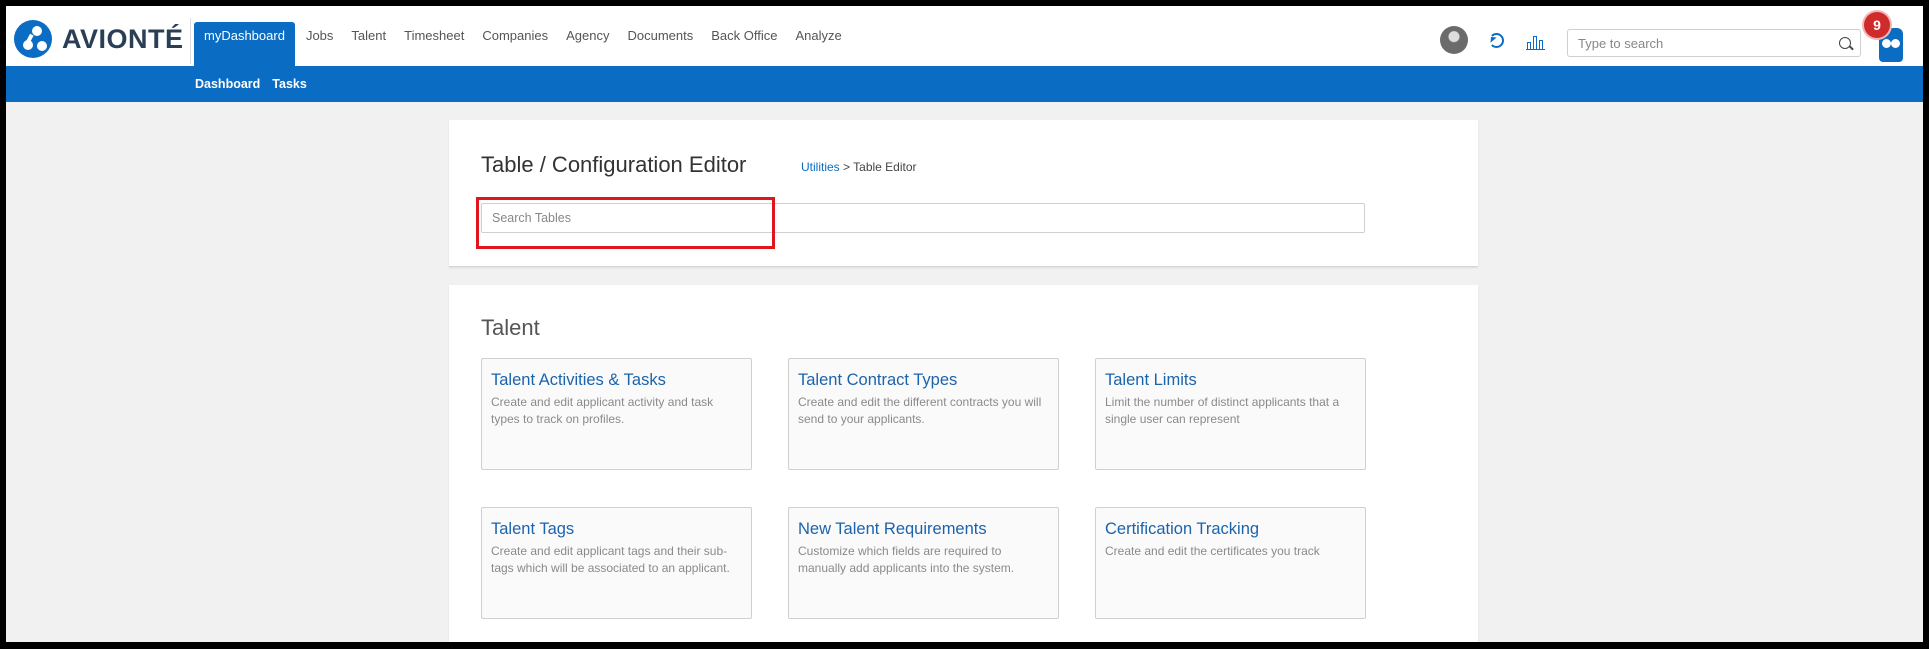  Describe the element at coordinates (820, 167) in the screenshot. I see `breadcrumb-utilities: Utilities` at that location.